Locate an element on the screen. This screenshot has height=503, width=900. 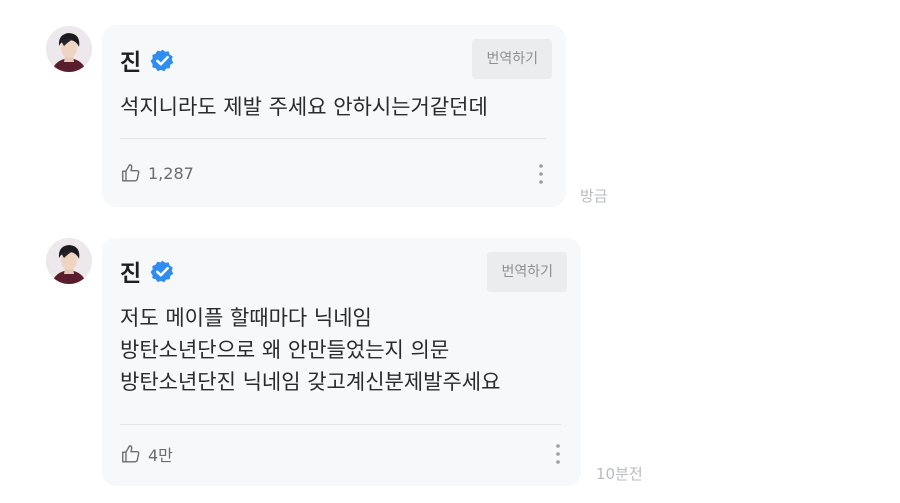
comment-text: 석지니라도 제발 주세요 안하시는거같던데 is located at coordinates (304, 107).